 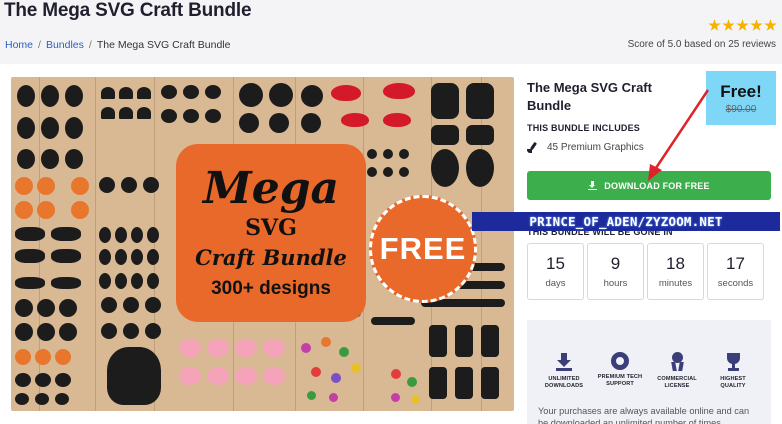 What do you see at coordinates (532, 147) in the screenshot?
I see `brush-icon` at bounding box center [532, 147].